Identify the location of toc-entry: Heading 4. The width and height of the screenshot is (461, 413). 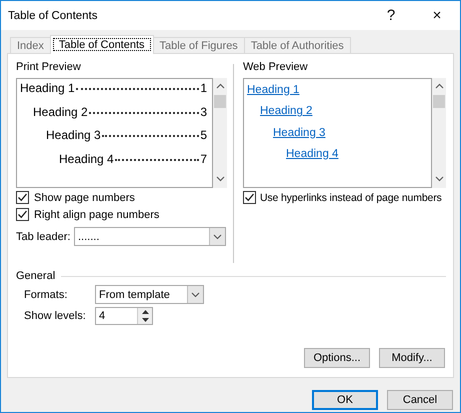
(86, 159).